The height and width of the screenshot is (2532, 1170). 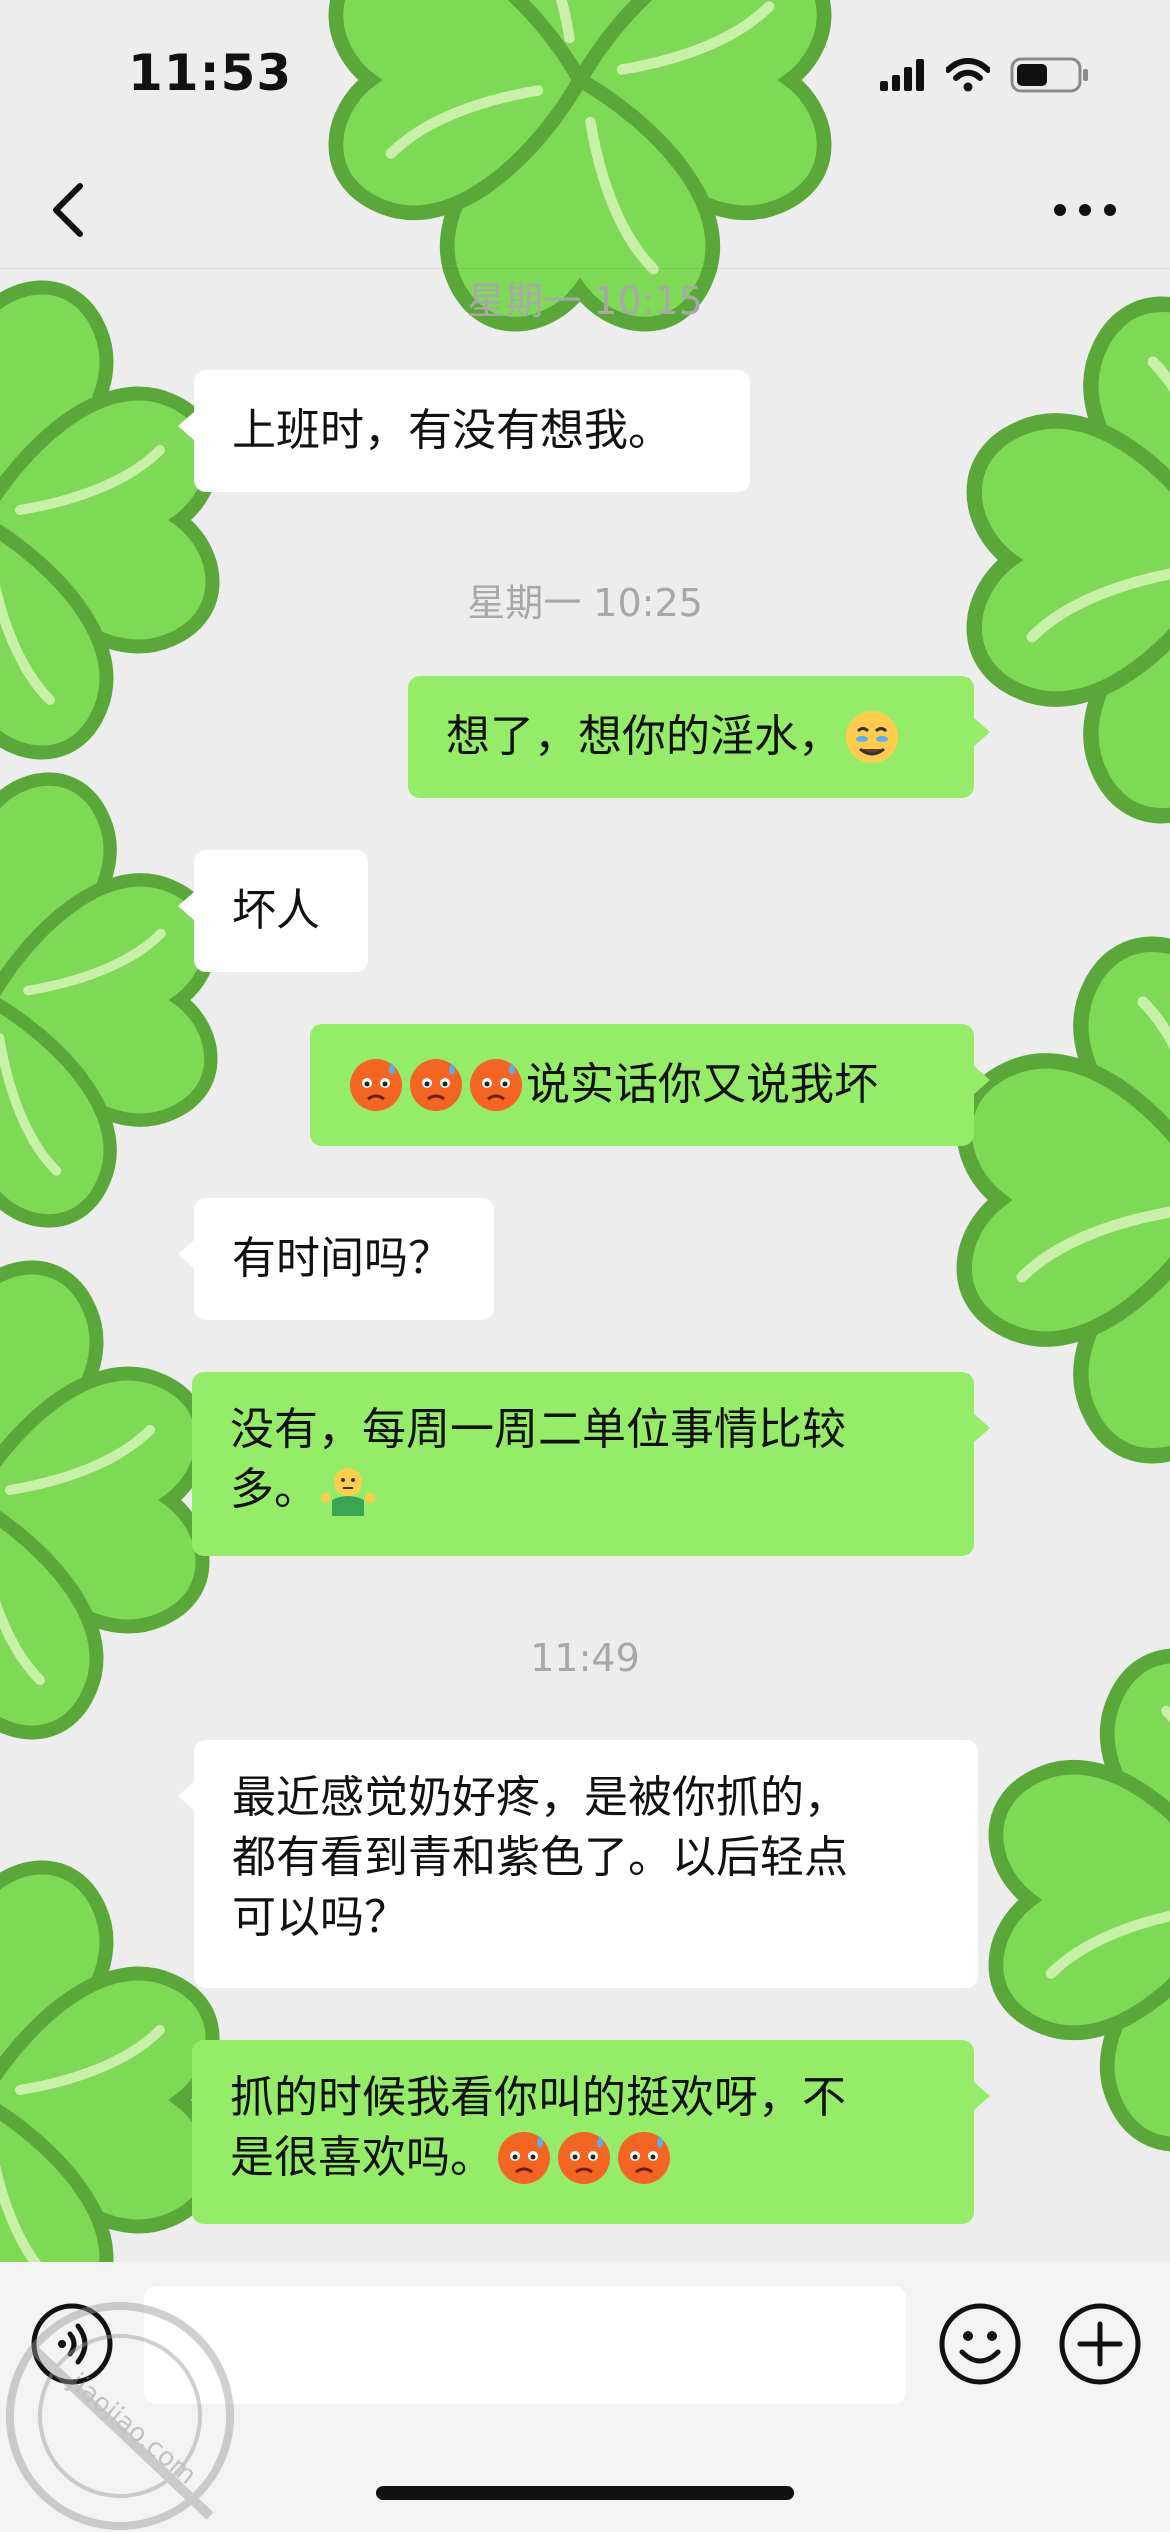 What do you see at coordinates (702, 1084) in the screenshot?
I see `message-text: 说实话你又说我坏` at bounding box center [702, 1084].